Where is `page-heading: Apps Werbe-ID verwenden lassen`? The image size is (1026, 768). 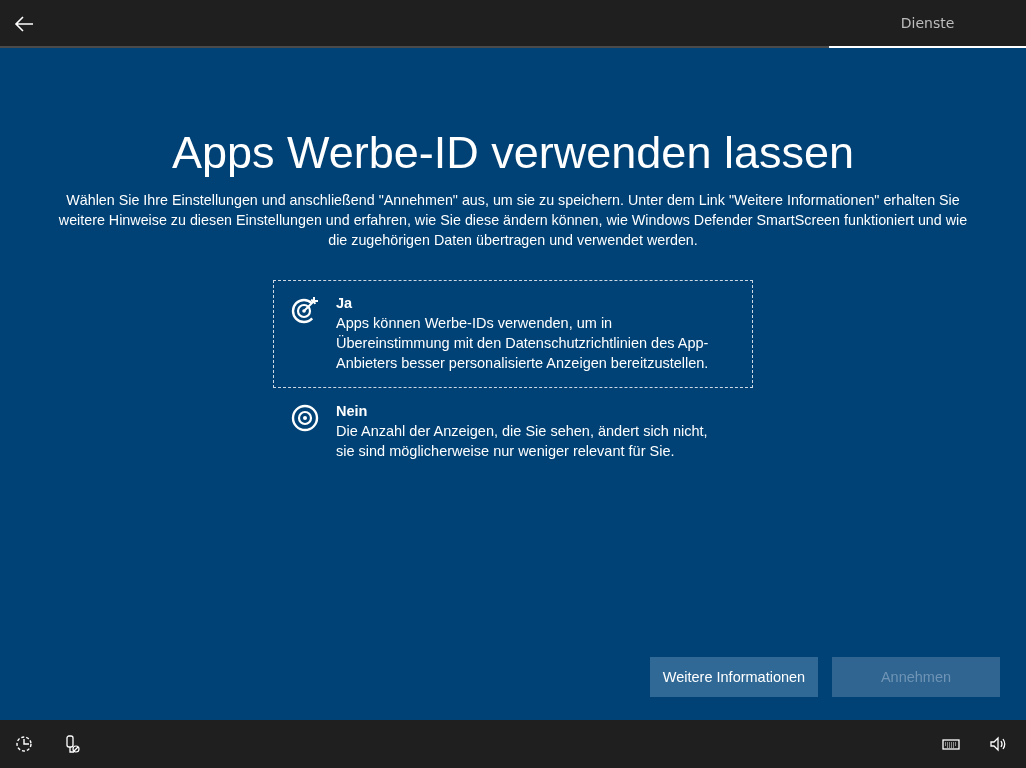
page-heading: Apps Werbe-ID verwenden lassen is located at coordinates (513, 153).